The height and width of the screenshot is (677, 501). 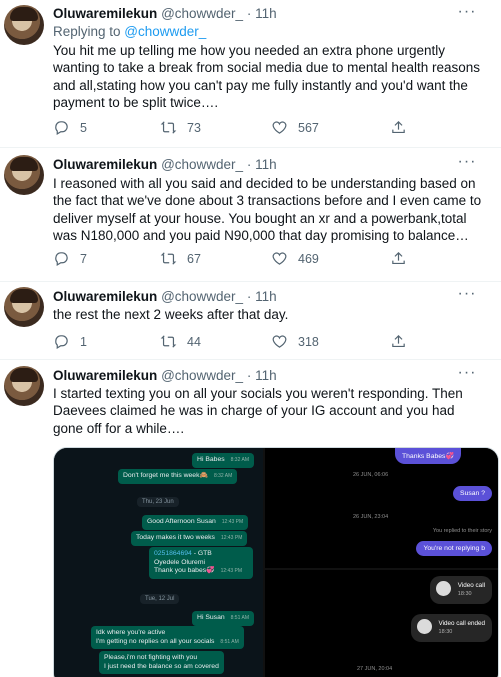 I want to click on ig-date: 27 JUN, 20:04, so click(x=375, y=669).